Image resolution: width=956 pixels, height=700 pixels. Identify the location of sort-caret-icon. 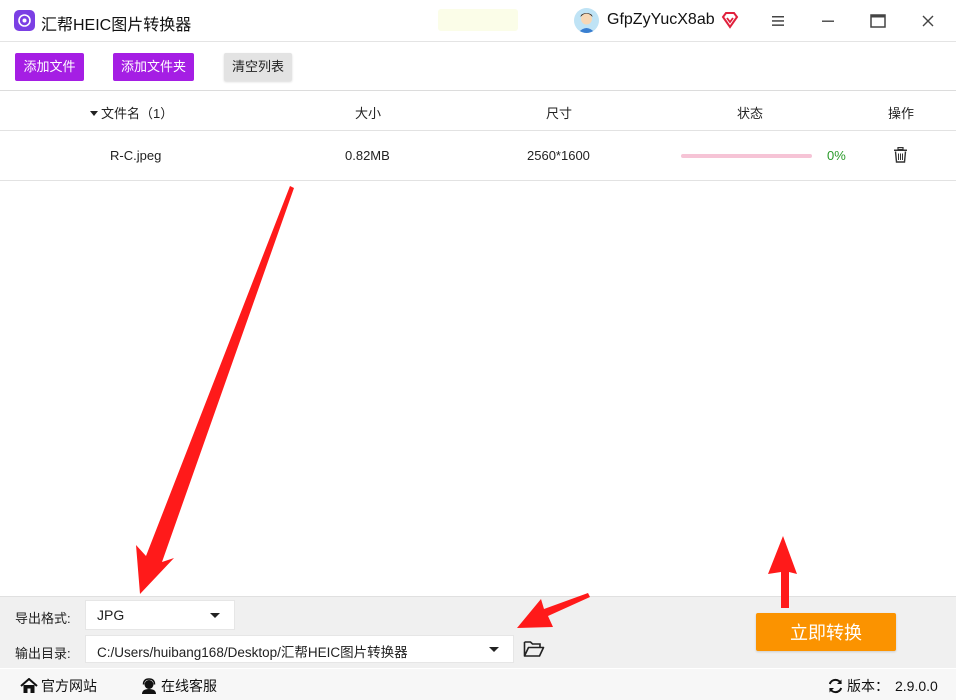
(94, 114).